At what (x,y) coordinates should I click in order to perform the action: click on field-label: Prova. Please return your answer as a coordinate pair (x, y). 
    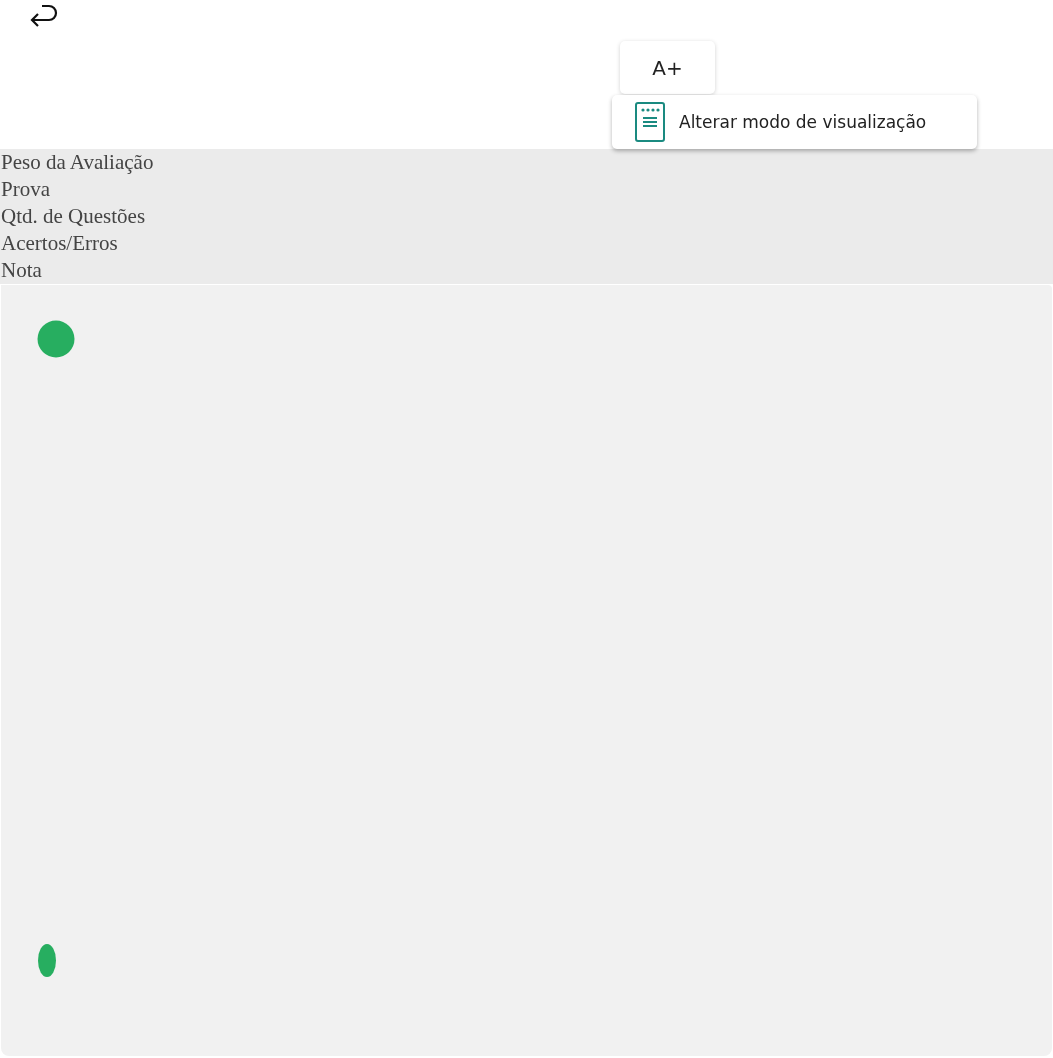
    Looking at the image, I should click on (25, 189).